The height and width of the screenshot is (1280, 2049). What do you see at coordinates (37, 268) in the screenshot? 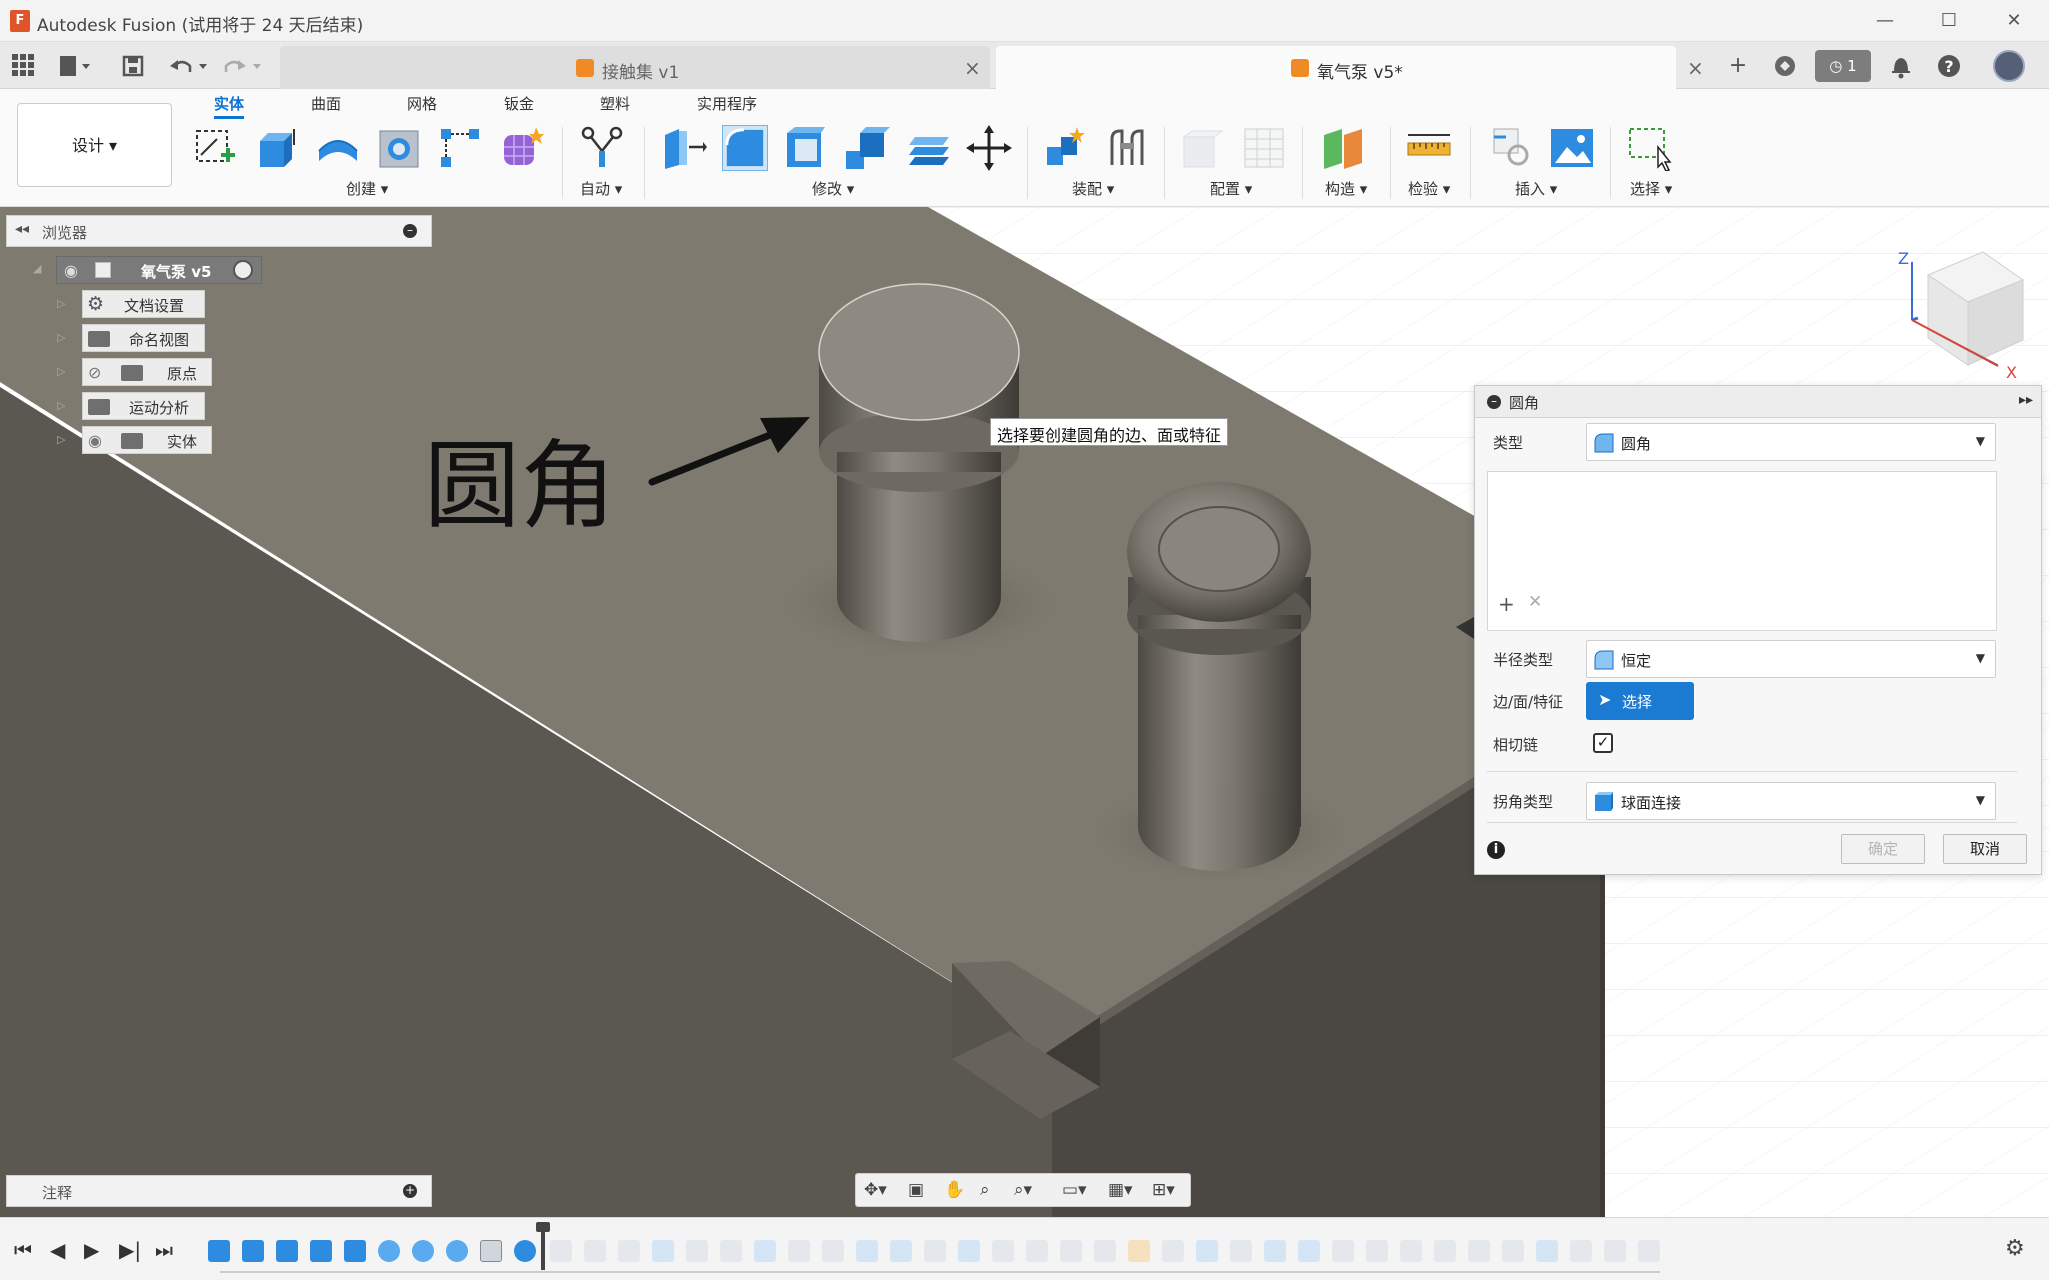
I see `expand-root-icon: ◢` at bounding box center [37, 268].